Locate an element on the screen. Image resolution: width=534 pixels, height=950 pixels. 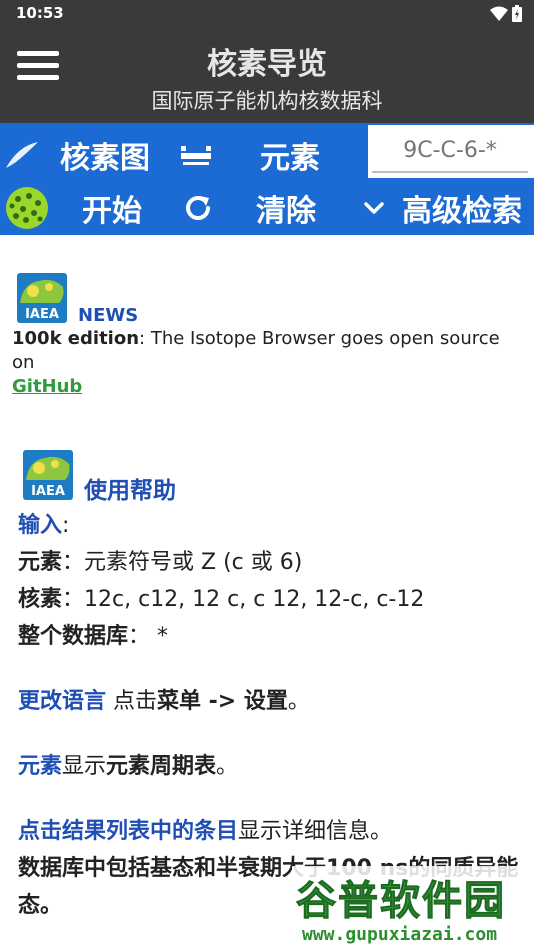
elements-button: 元素 is located at coordinates (250, 155).